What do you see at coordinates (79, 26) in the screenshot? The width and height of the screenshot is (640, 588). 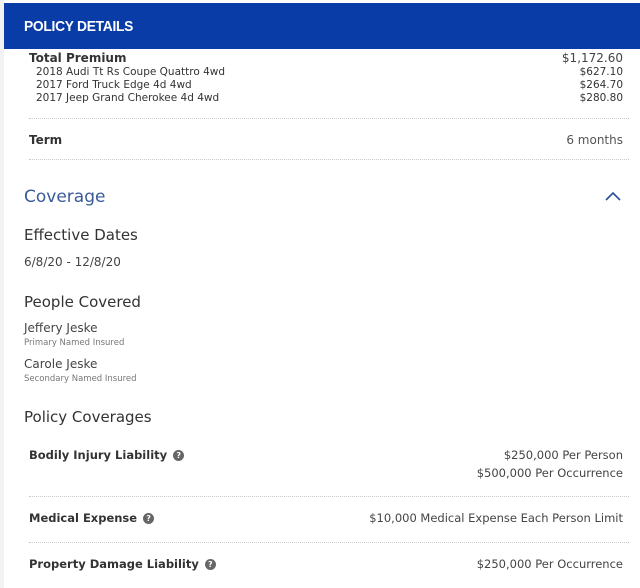 I see `header-title: POLICY DETAILS` at bounding box center [79, 26].